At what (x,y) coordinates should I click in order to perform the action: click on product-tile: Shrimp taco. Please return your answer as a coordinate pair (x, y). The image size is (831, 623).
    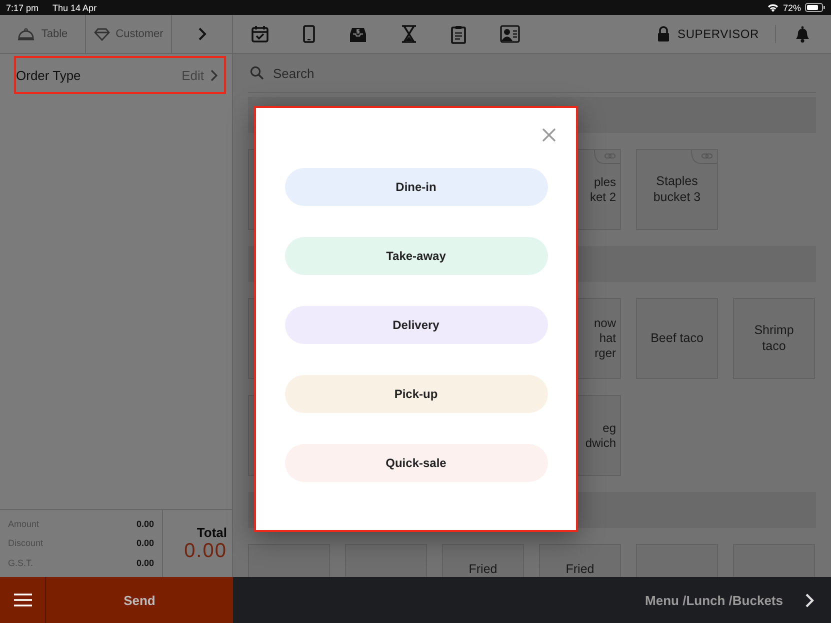
    Looking at the image, I should click on (774, 338).